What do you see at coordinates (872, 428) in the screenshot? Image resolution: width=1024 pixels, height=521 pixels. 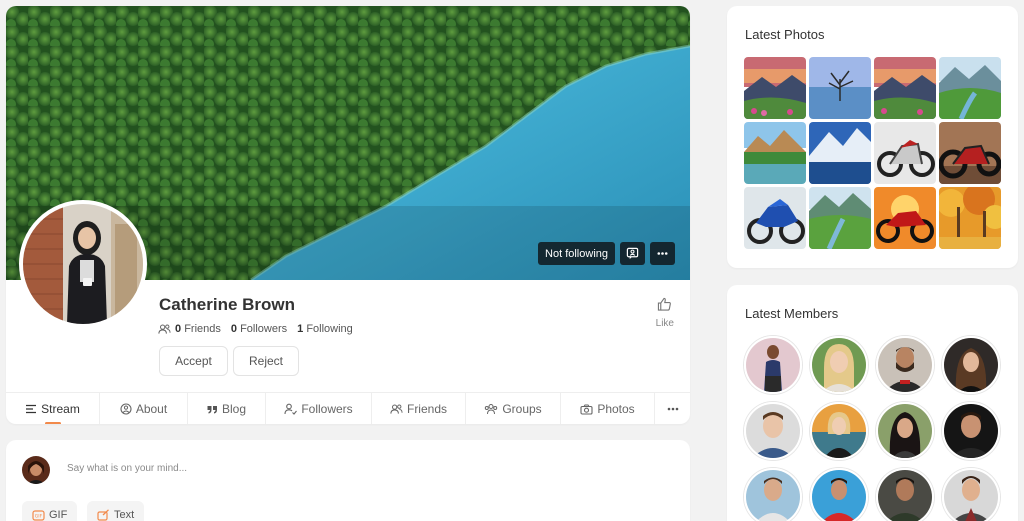 I see `member-grid` at bounding box center [872, 428].